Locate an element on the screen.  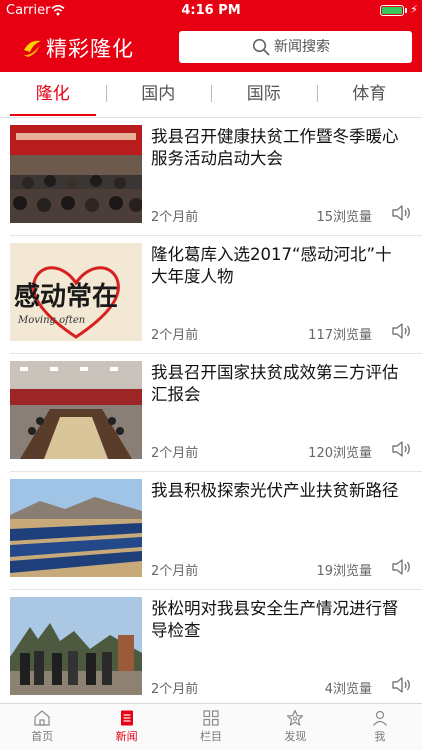
tabbar-profile: 我 is located at coordinates (380, 727).